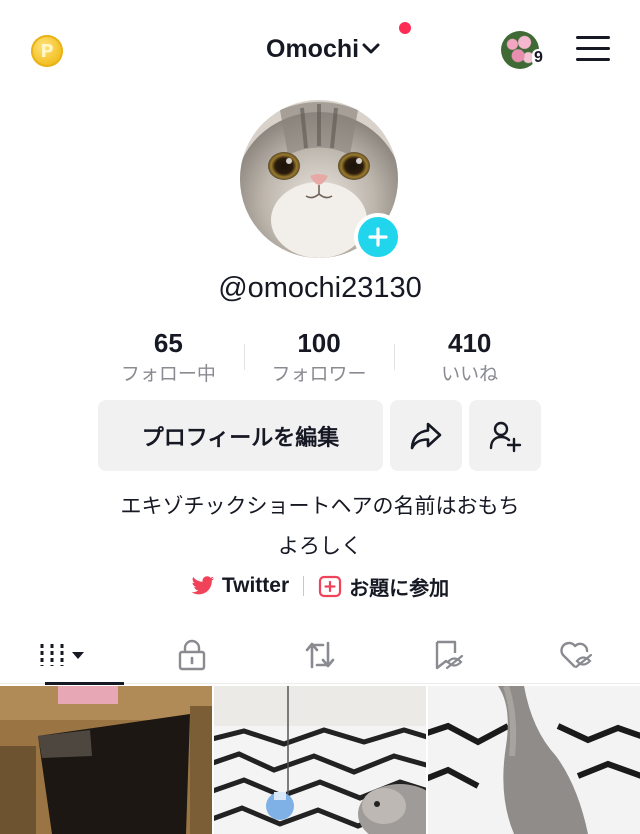 This screenshot has width=640, height=834. I want to click on top-bar: P Omochi 9, so click(320, 50).